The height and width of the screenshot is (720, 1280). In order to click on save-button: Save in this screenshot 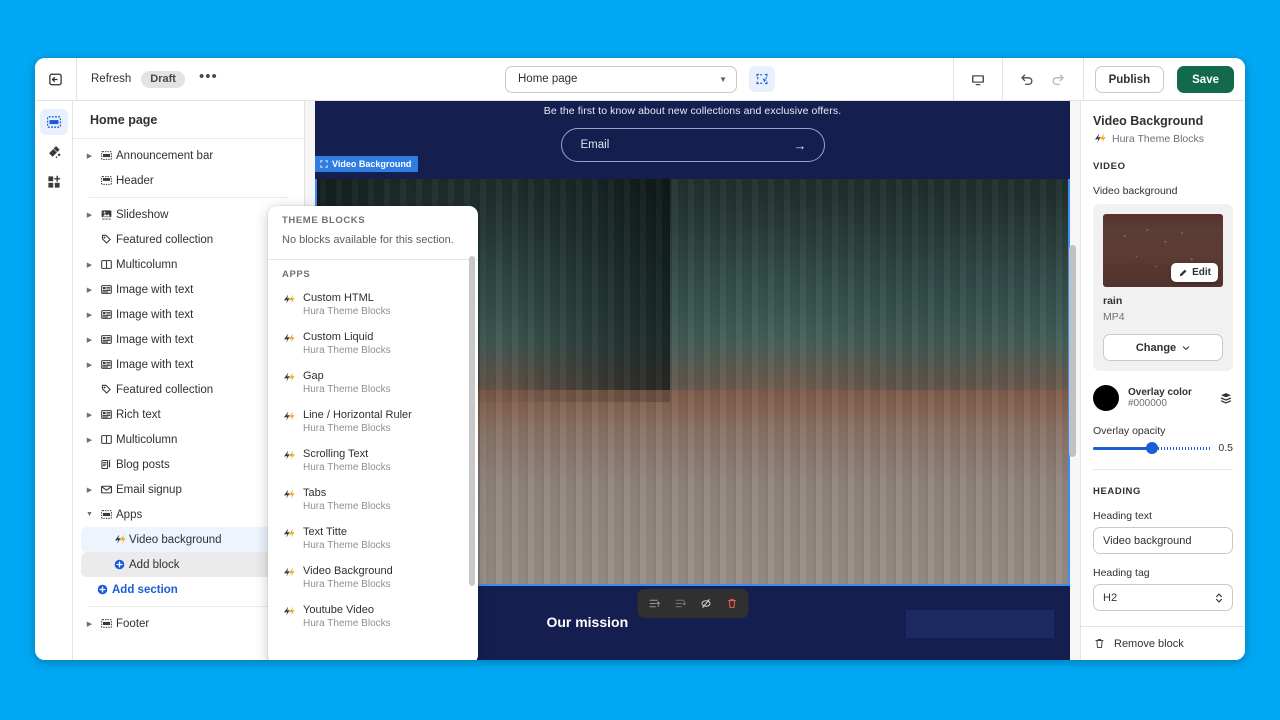, I will do `click(1205, 79)`.